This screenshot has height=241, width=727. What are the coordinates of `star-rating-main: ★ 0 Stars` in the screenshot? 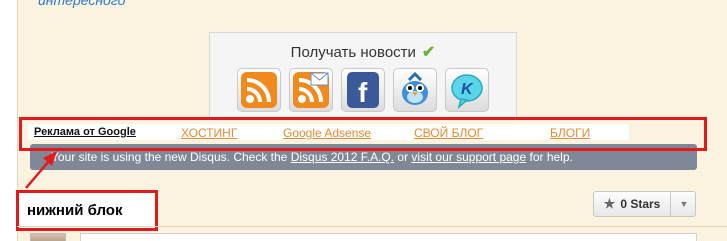 It's located at (632, 204).